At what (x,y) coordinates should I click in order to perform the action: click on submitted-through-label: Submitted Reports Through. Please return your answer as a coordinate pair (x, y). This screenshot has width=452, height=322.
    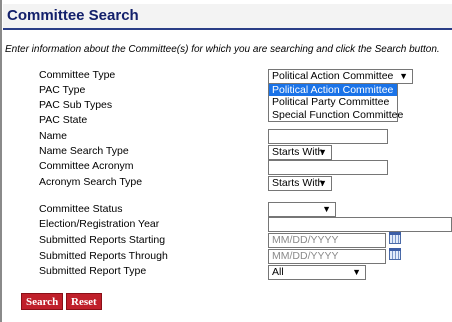
    Looking at the image, I should click on (103, 256).